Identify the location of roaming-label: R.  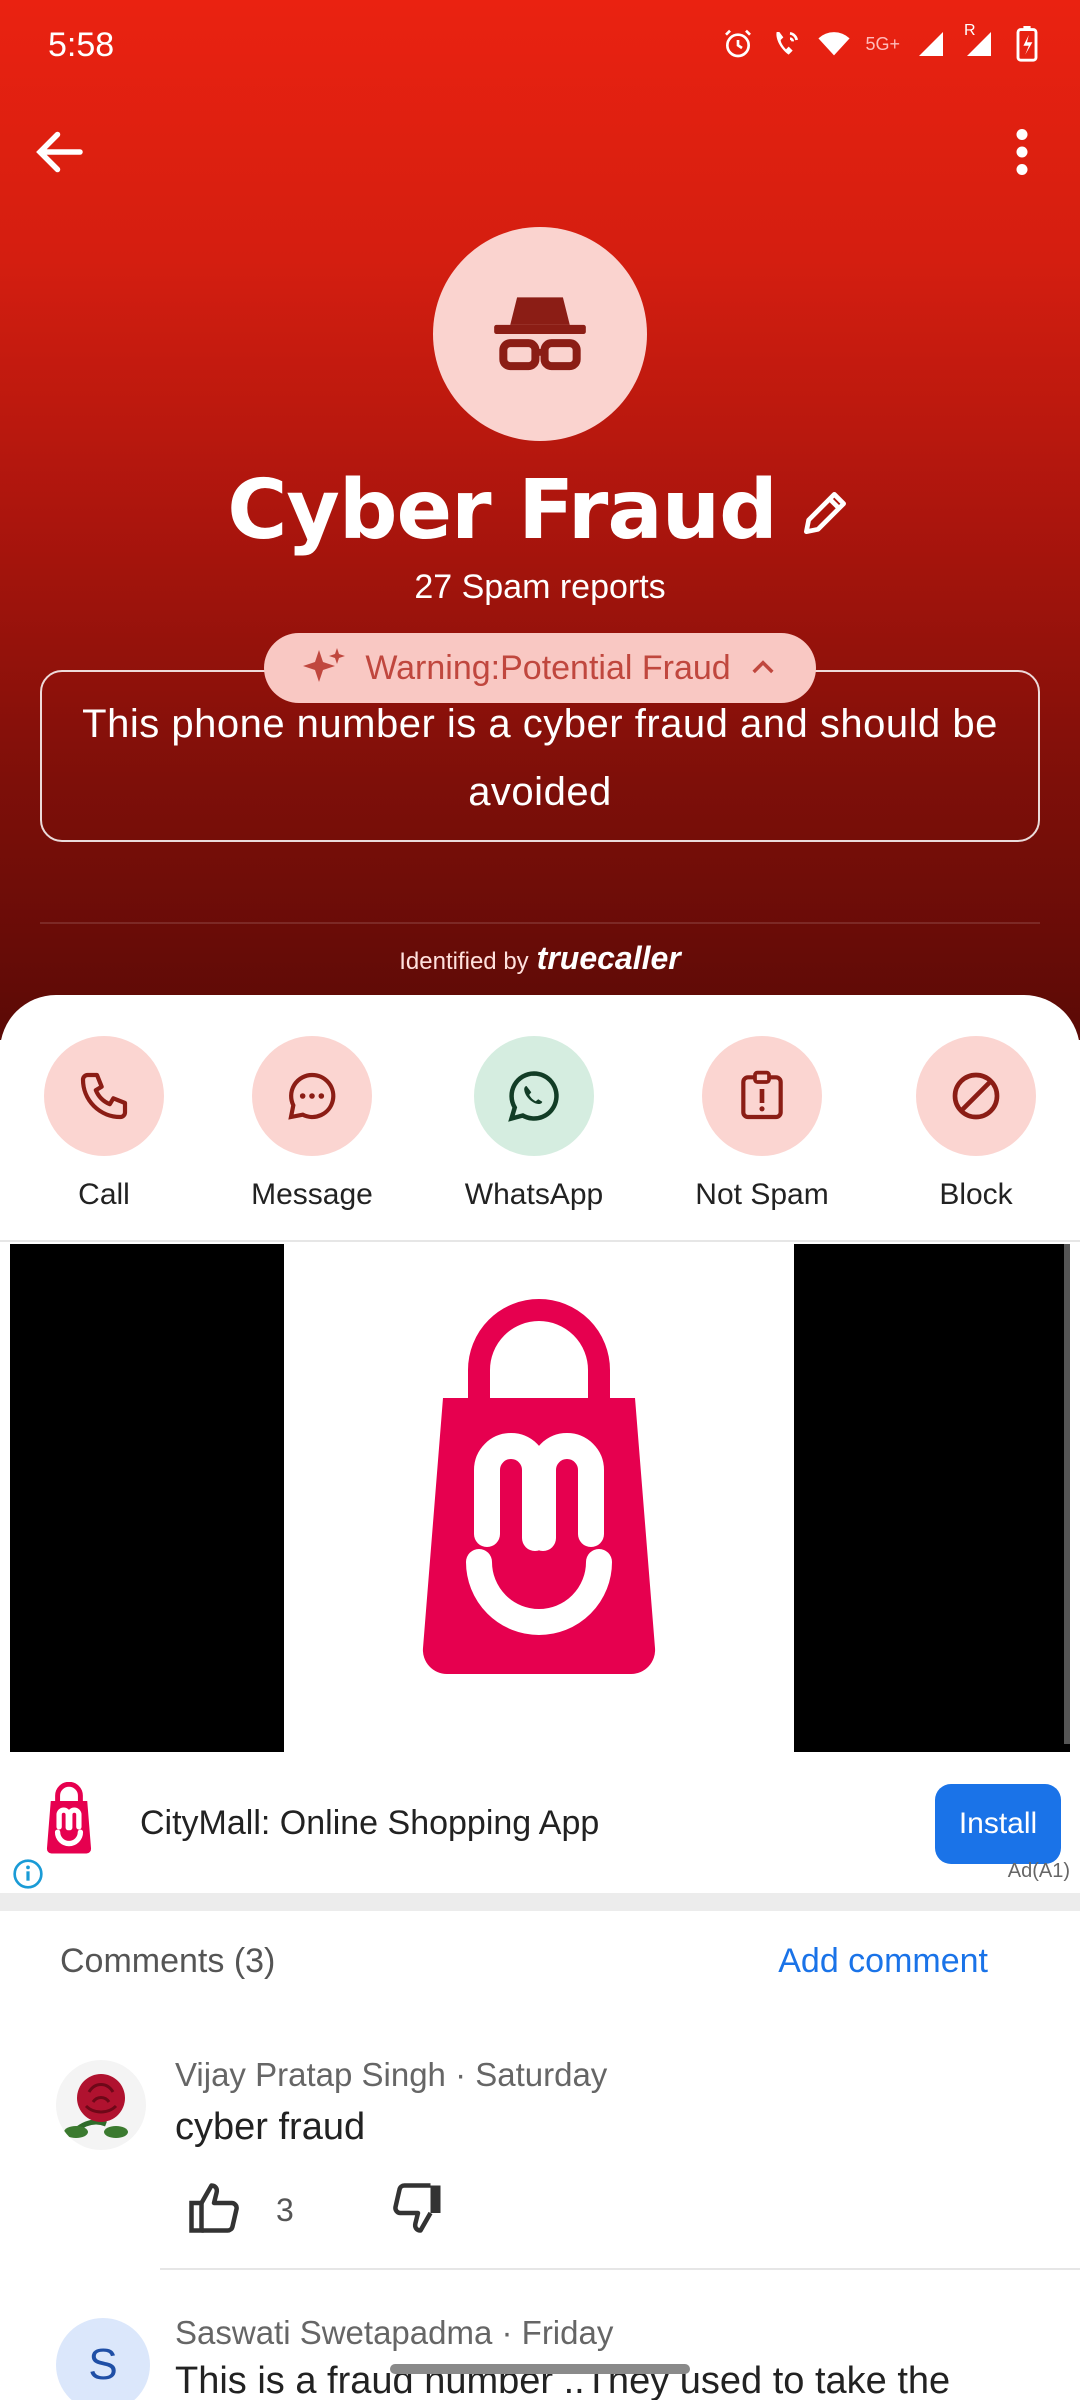
(970, 30).